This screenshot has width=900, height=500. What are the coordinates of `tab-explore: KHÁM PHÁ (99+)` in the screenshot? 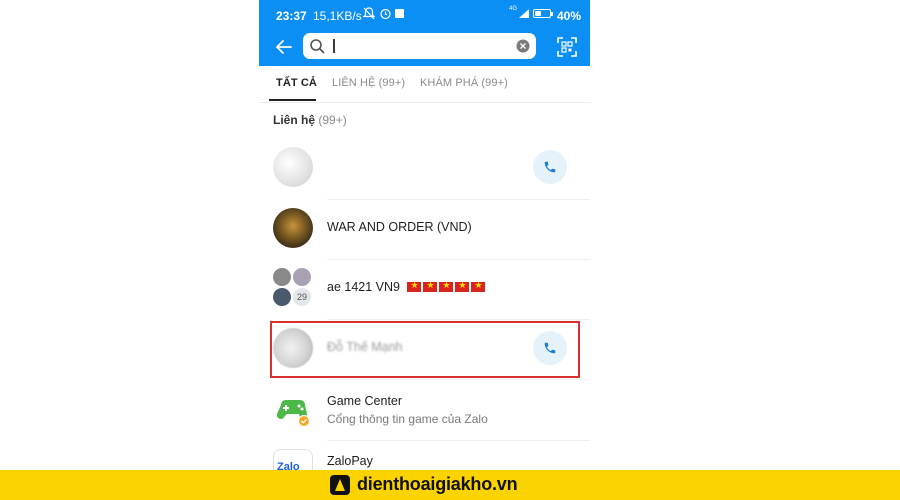 It's located at (464, 83).